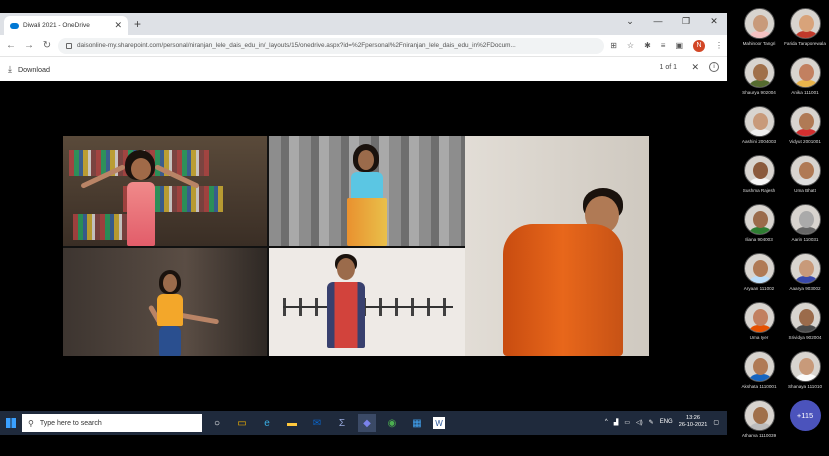  What do you see at coordinates (714, 67) in the screenshot?
I see `info-icon: i` at bounding box center [714, 67].